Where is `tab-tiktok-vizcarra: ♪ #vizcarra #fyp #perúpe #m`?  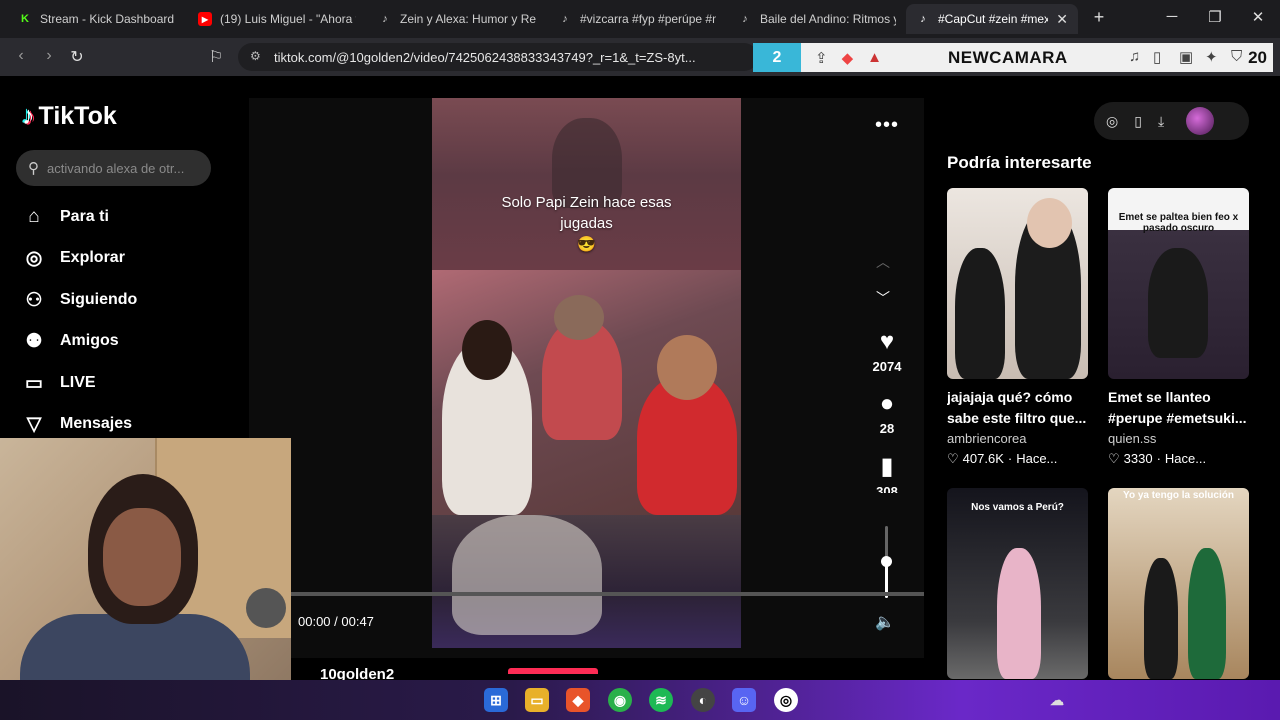 tab-tiktok-vizcarra: ♪ #vizcarra #fyp #perúpe #m is located at coordinates (637, 19).